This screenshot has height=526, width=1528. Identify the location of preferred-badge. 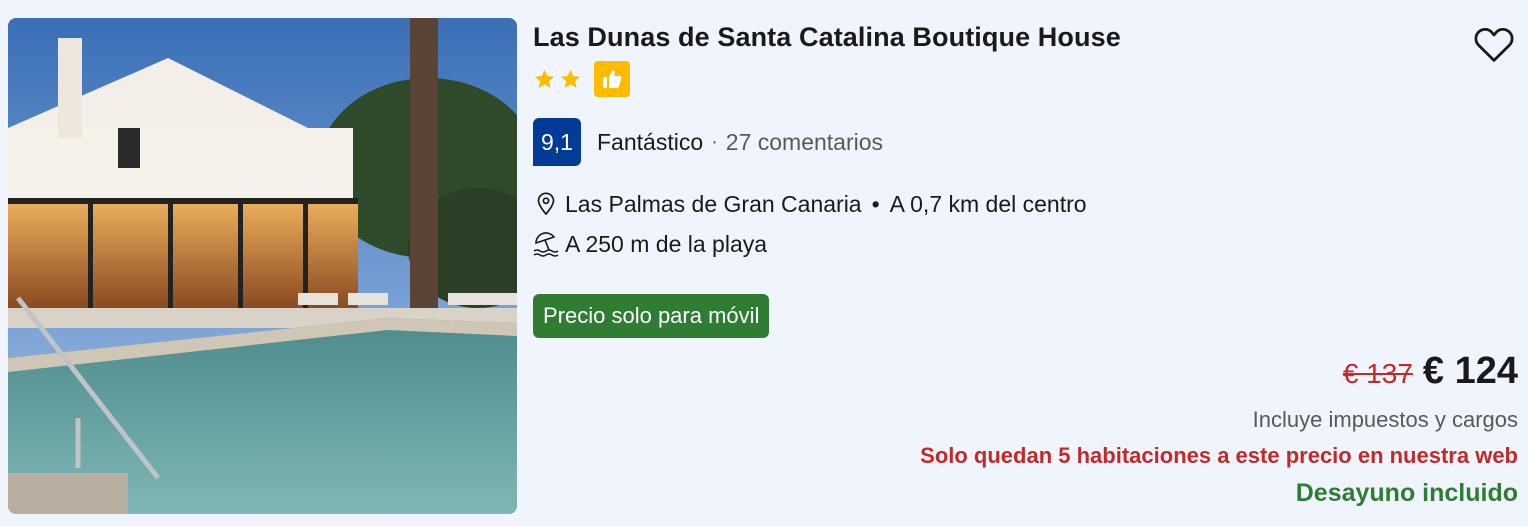
(612, 79).